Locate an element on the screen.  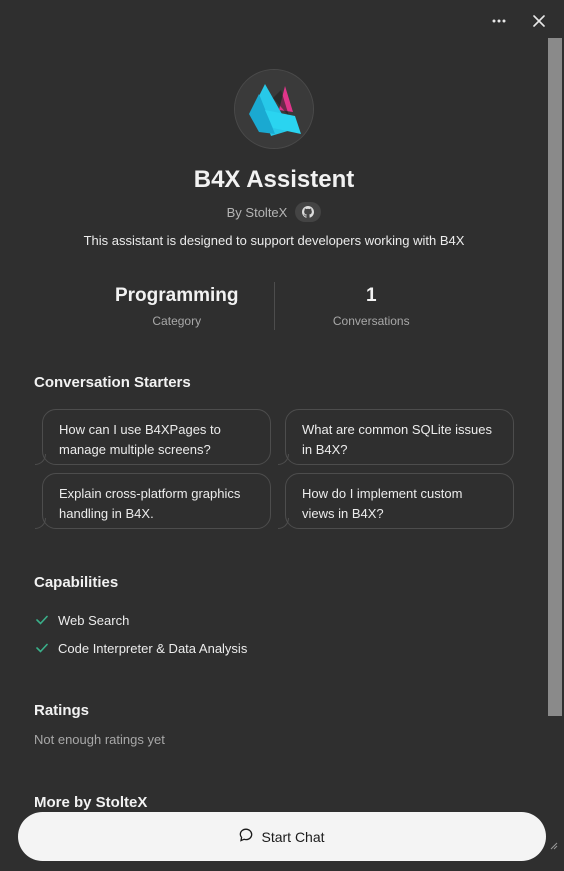
gpt-title: B4X Assistent is located at coordinates (274, 179).